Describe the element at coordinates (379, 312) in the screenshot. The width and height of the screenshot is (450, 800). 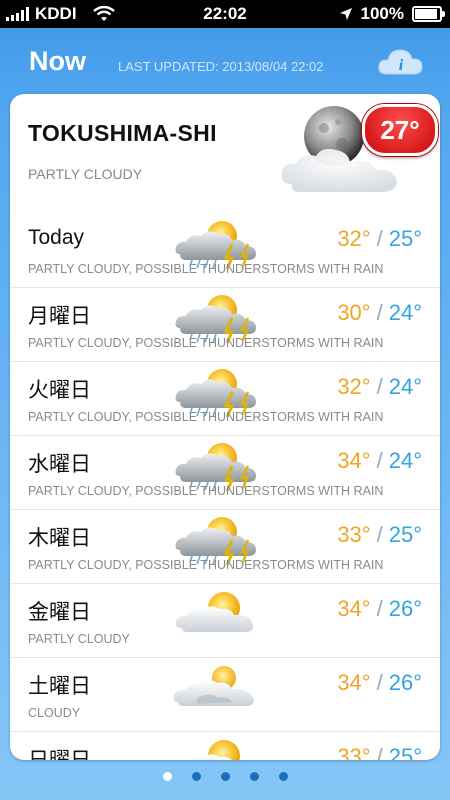
I see `forecast-temps: 30°/24°` at that location.